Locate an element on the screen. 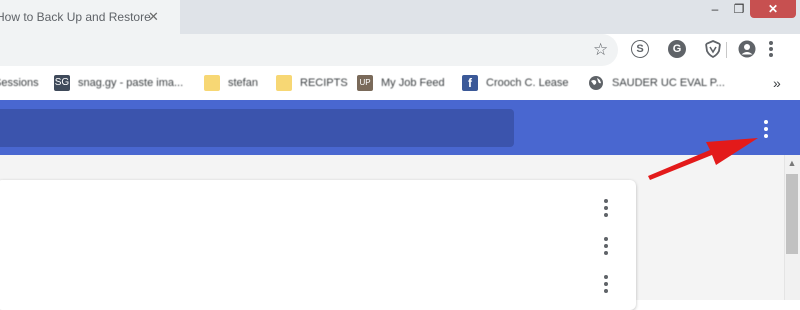 Image resolution: width=800 pixels, height=310 pixels. profile-avatar-icon is located at coordinates (747, 49).